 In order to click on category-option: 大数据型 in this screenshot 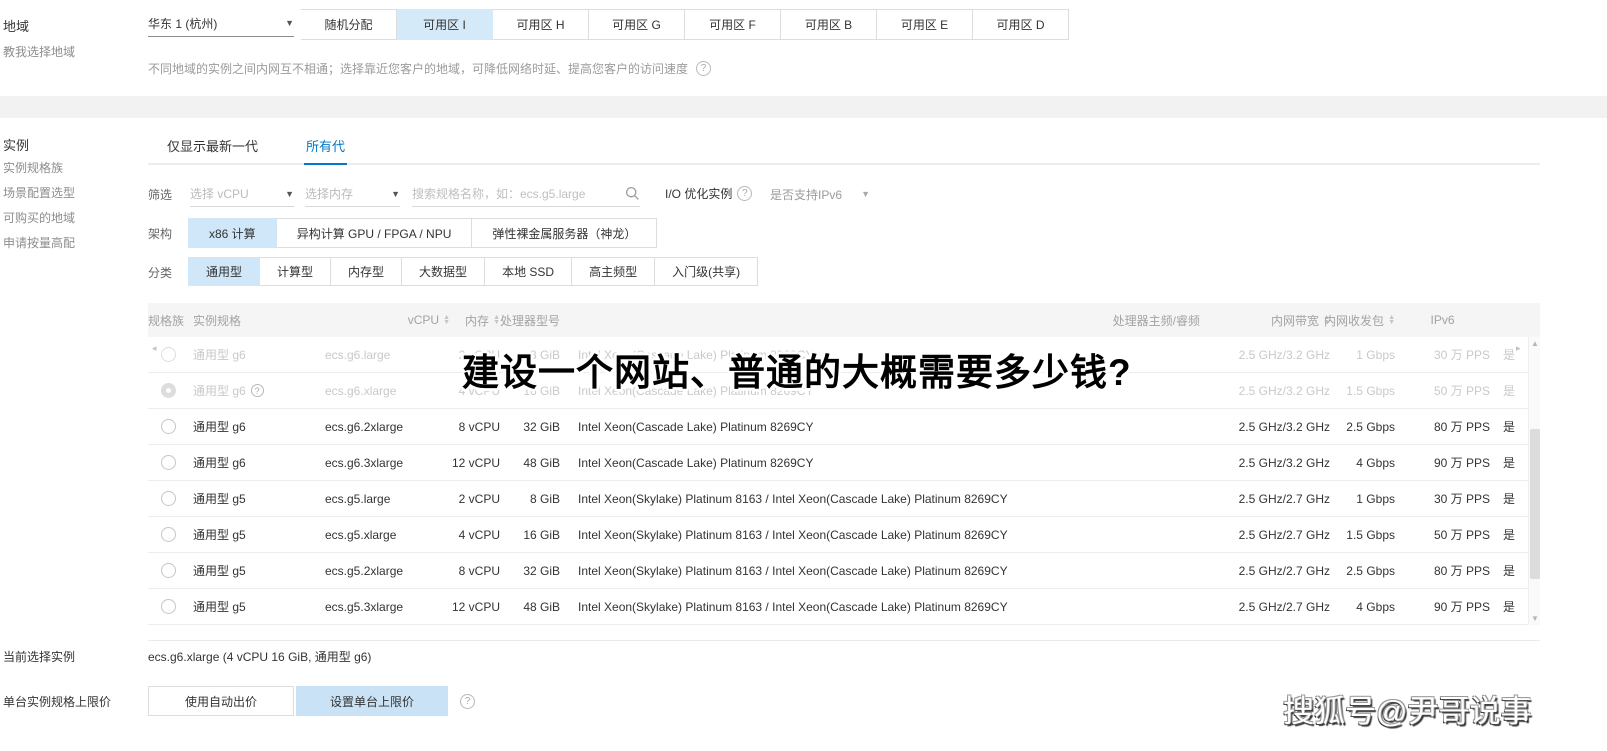, I will do `click(443, 271)`.